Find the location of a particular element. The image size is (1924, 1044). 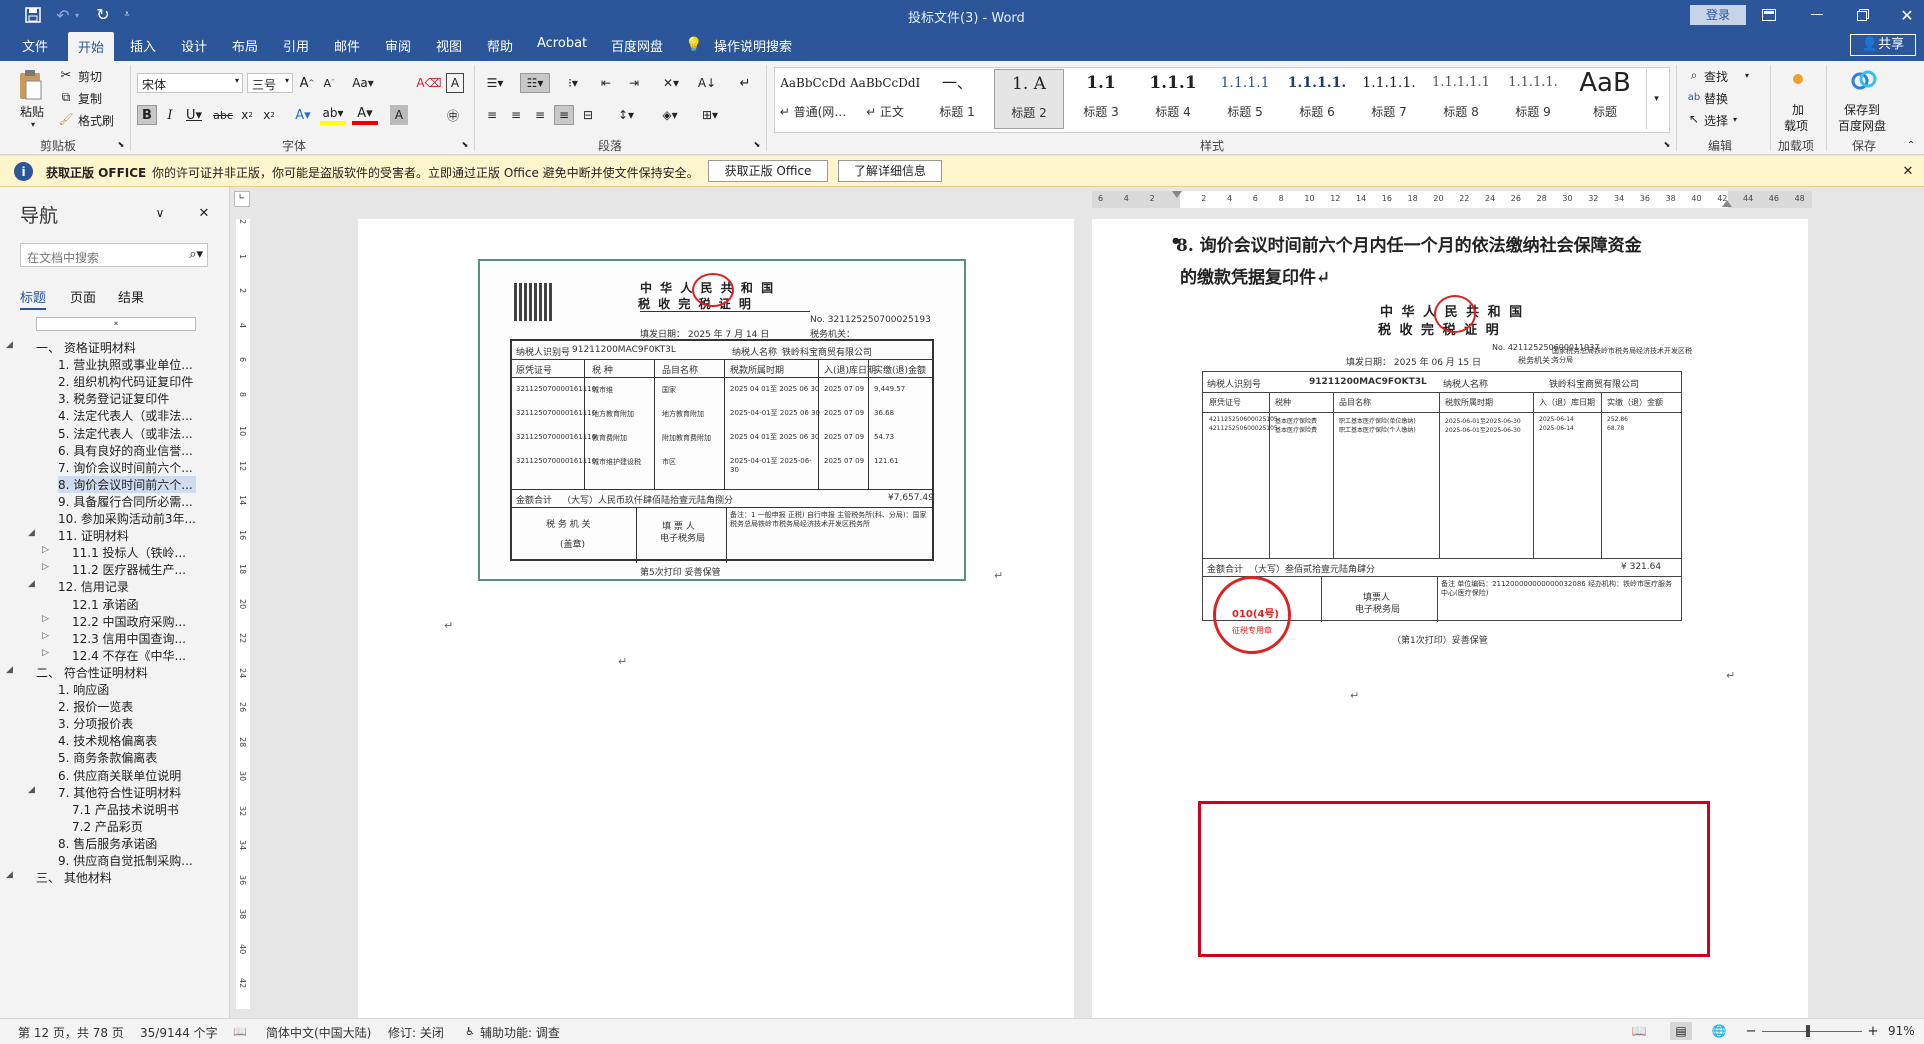

tab-layout: 布局 is located at coordinates (245, 45).